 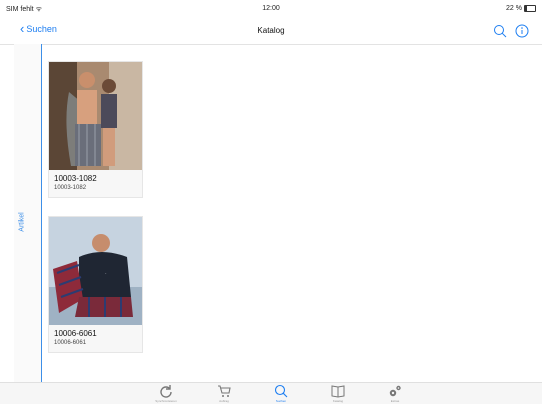 I want to click on status-time: 12:00, so click(x=271, y=8).